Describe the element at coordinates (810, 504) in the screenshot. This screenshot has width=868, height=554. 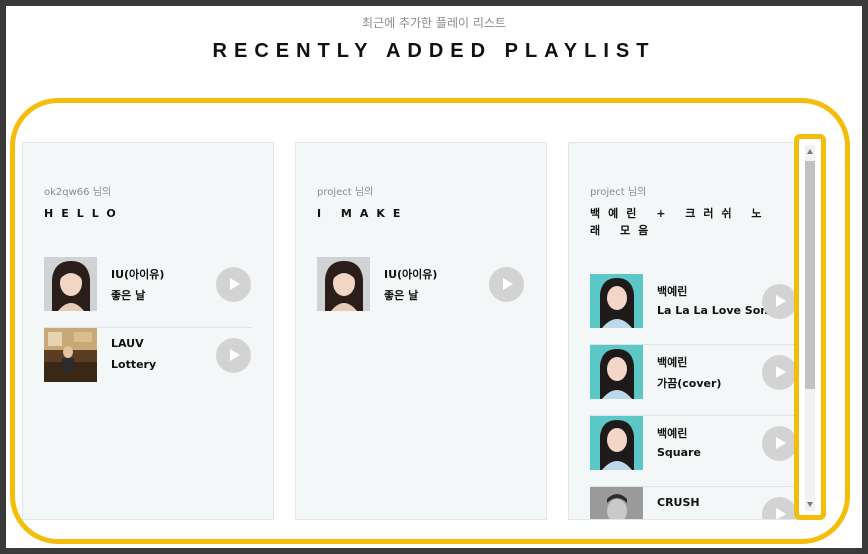
I see `scroll-down-arrow-icon` at that location.